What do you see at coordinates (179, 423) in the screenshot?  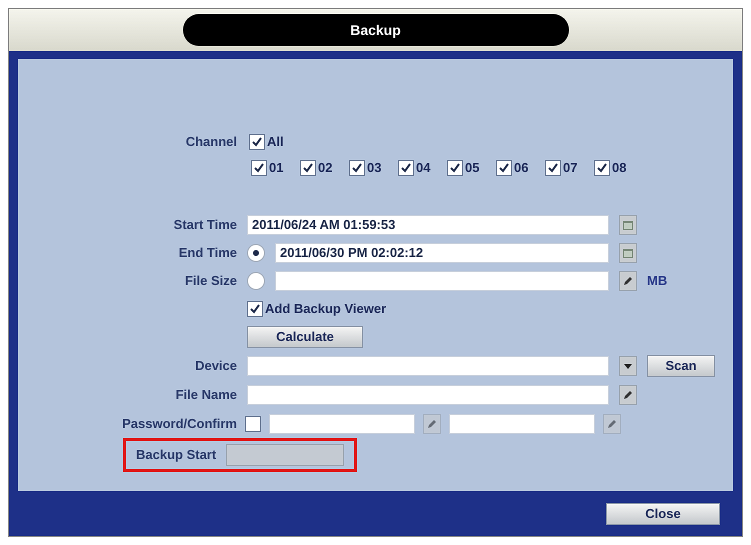 I see `field-label: Password/Confirm` at bounding box center [179, 423].